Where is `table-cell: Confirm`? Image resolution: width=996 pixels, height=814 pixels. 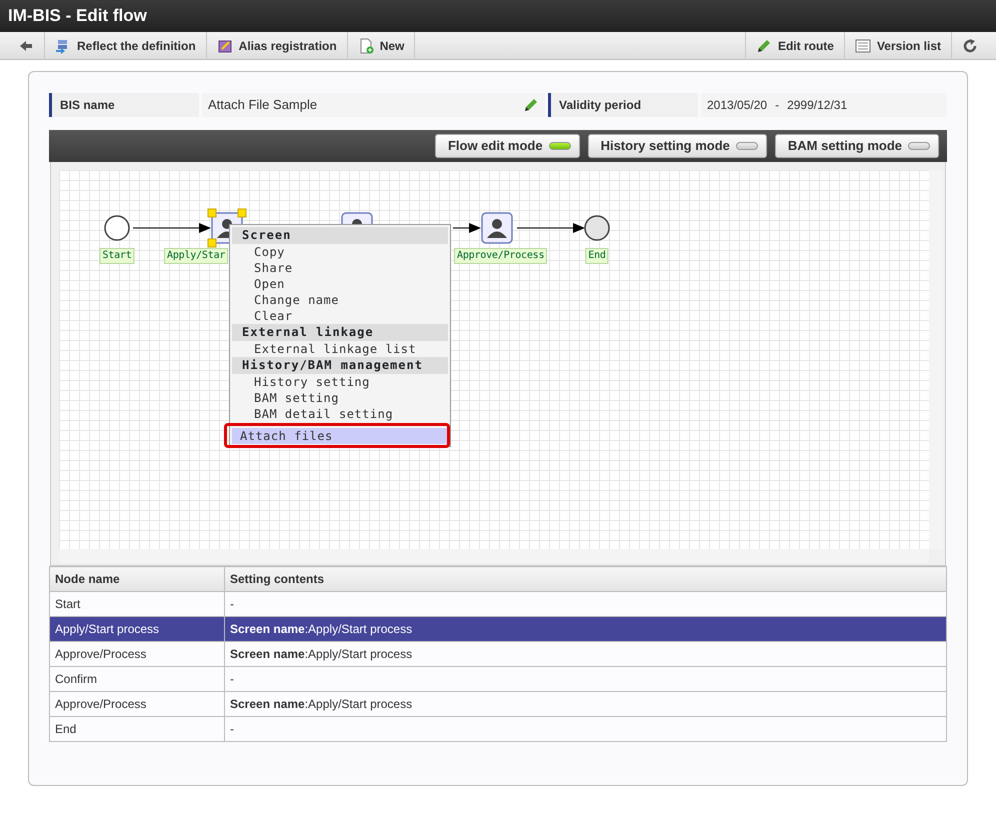 table-cell: Confirm is located at coordinates (137, 679).